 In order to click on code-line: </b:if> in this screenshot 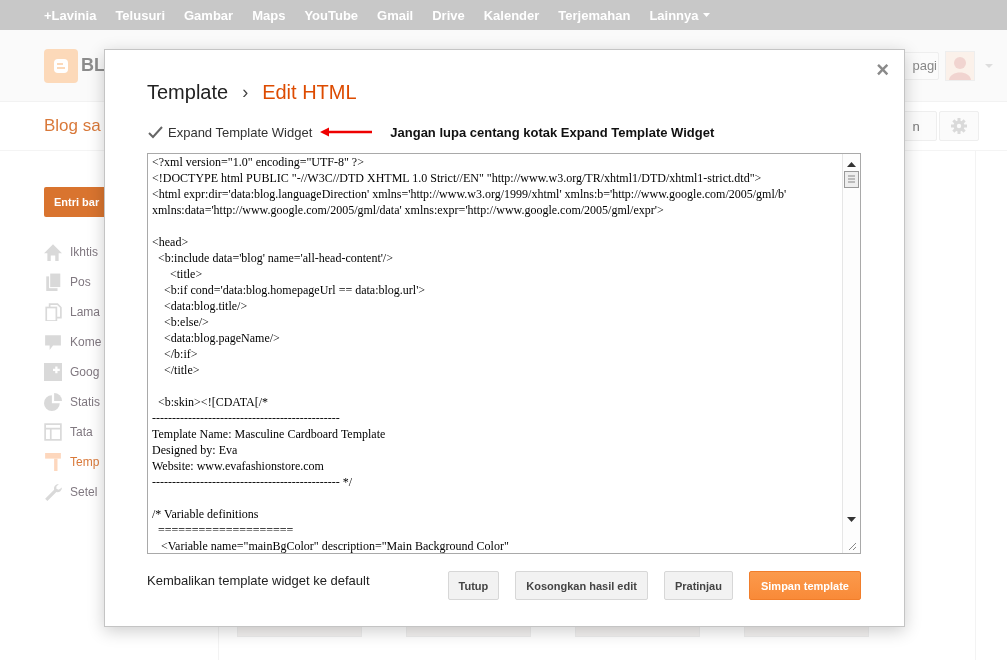, I will do `click(181, 354)`.